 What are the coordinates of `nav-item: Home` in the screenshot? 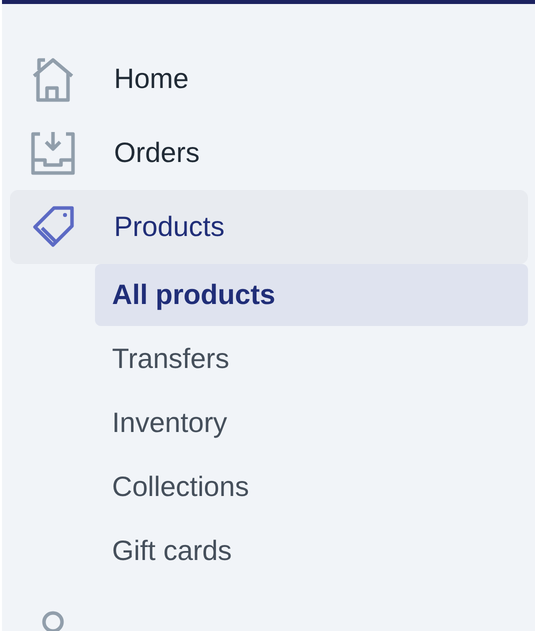 It's located at (269, 79).